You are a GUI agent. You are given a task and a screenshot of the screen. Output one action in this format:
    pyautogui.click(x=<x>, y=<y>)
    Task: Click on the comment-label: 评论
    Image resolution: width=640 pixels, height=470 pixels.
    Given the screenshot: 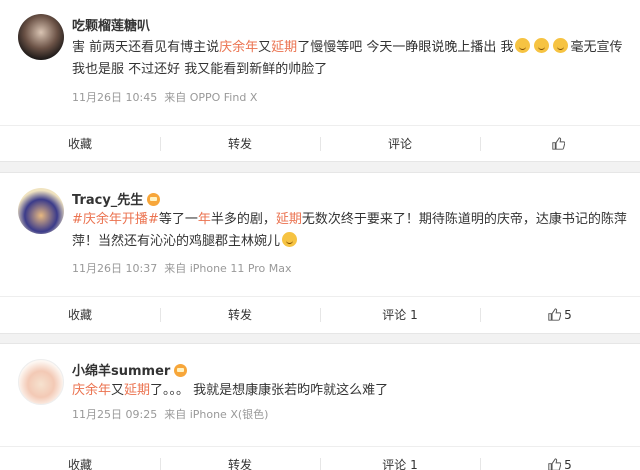 What is the action you would take?
    pyautogui.click(x=399, y=144)
    